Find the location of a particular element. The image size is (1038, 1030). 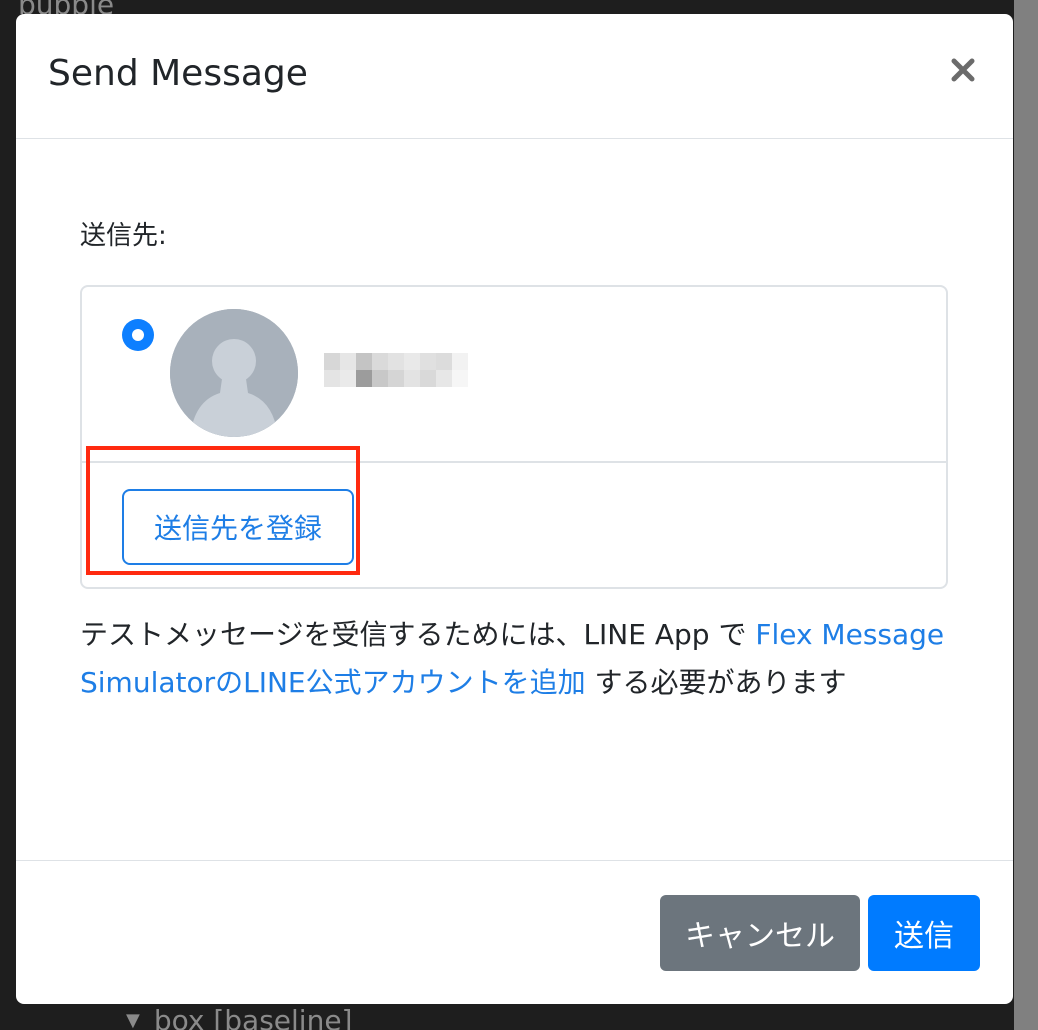

info-text-suffix: する必要があります is located at coordinates (716, 682).